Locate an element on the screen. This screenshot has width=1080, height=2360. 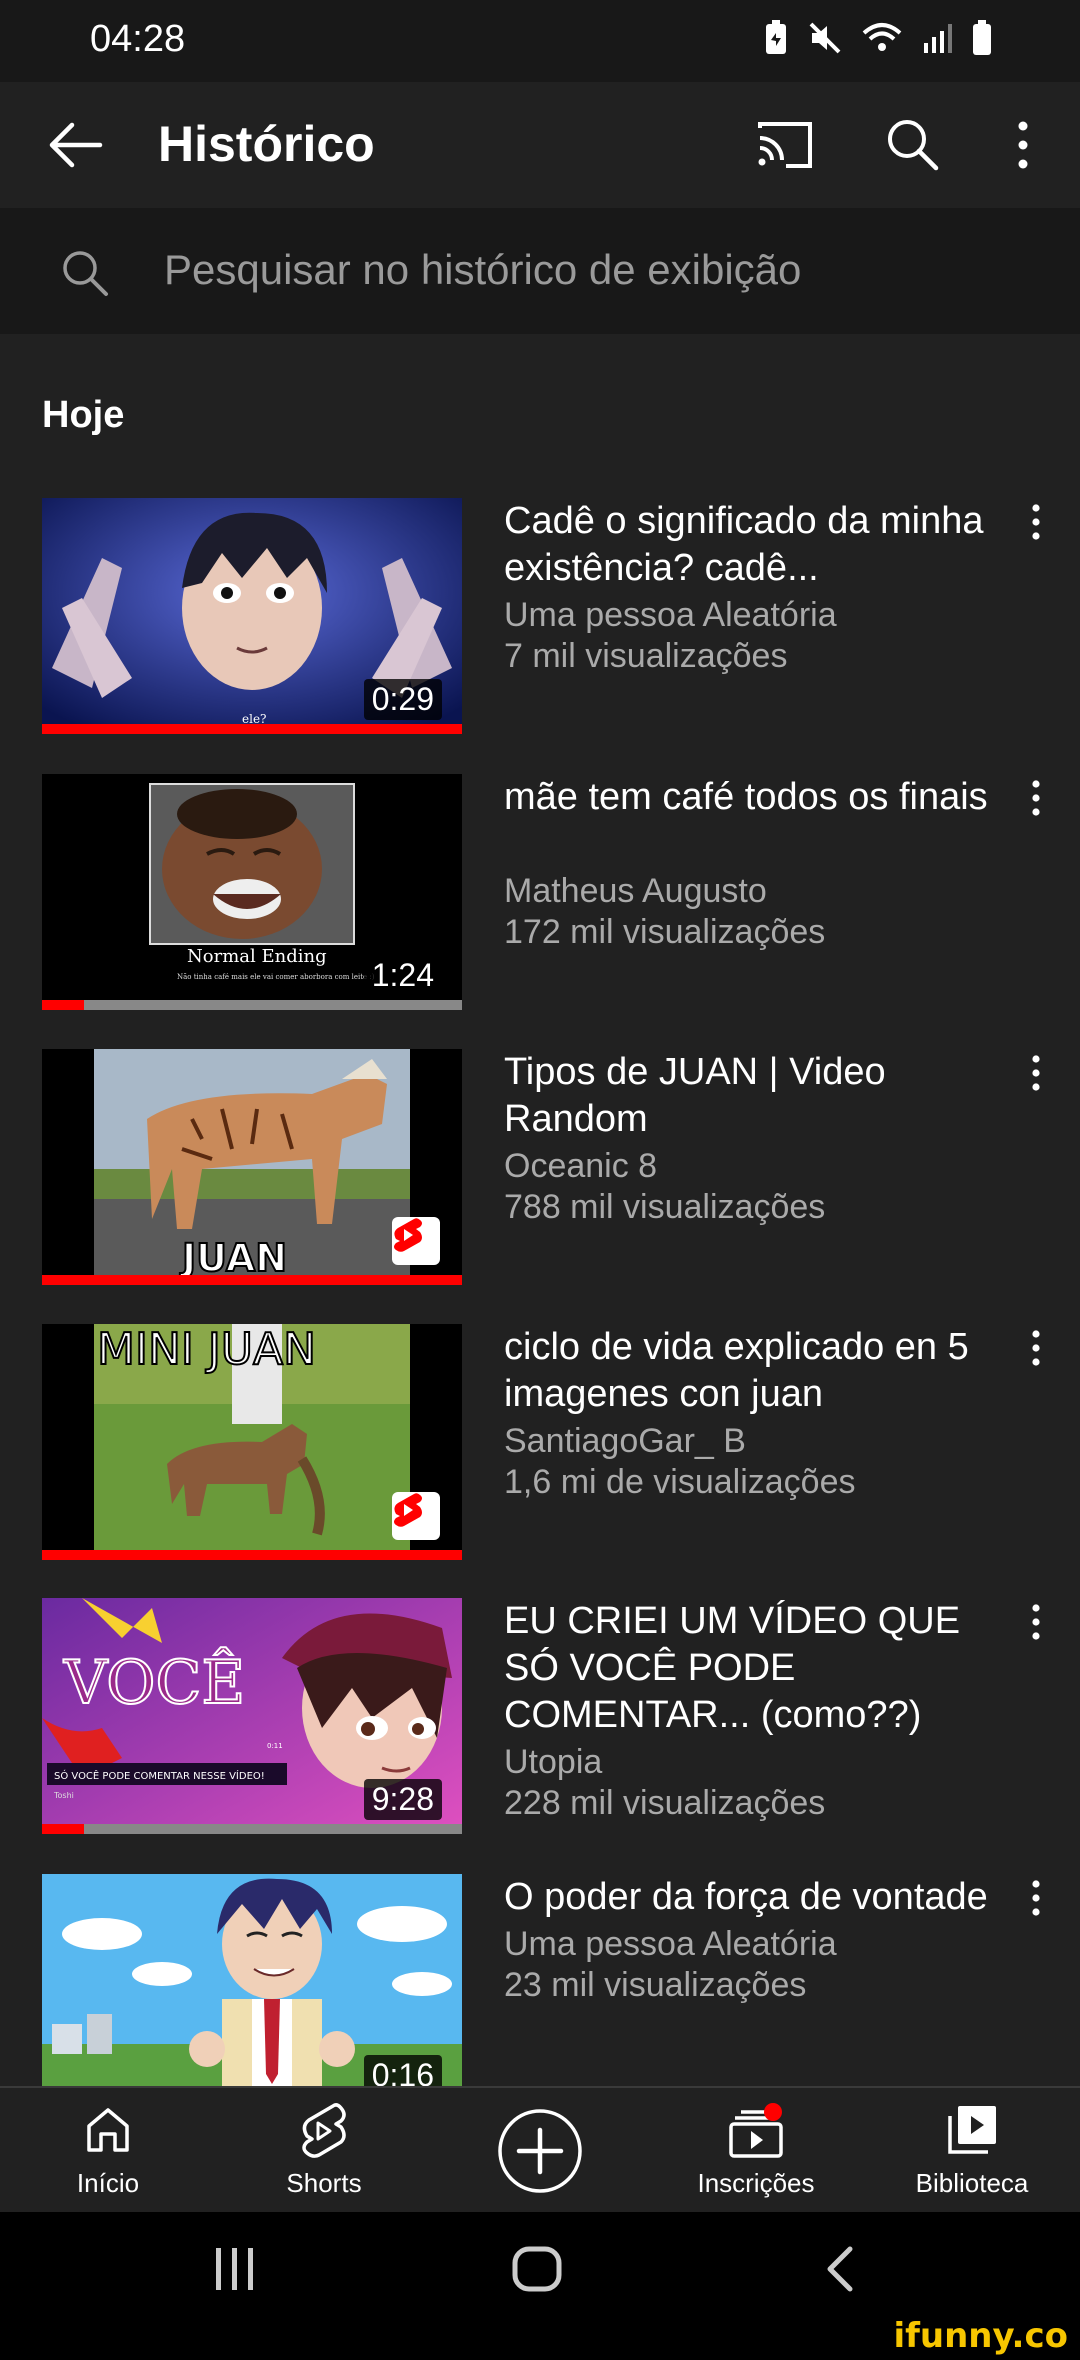
video-views: 788 mil visualizações is located at coordinates (665, 1207).